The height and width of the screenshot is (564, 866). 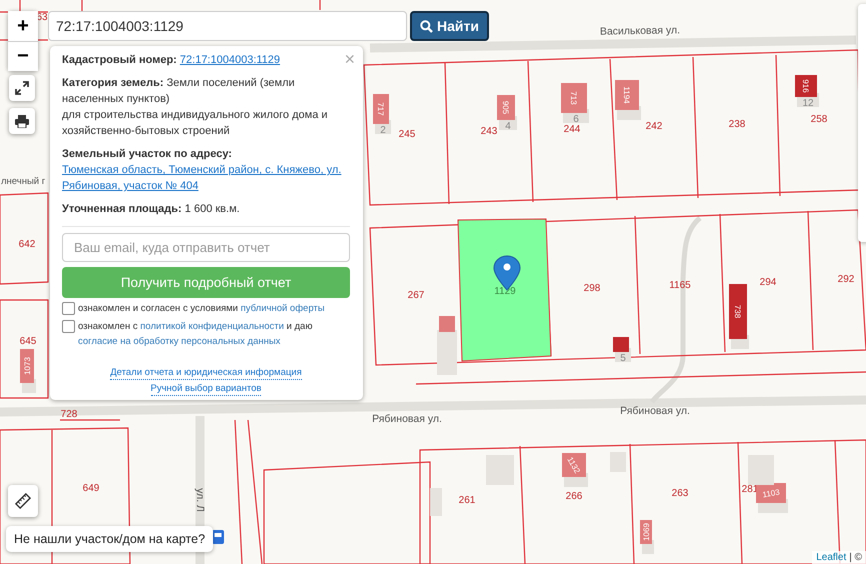 What do you see at coordinates (680, 493) in the screenshot?
I see `parcel-number: 263` at bounding box center [680, 493].